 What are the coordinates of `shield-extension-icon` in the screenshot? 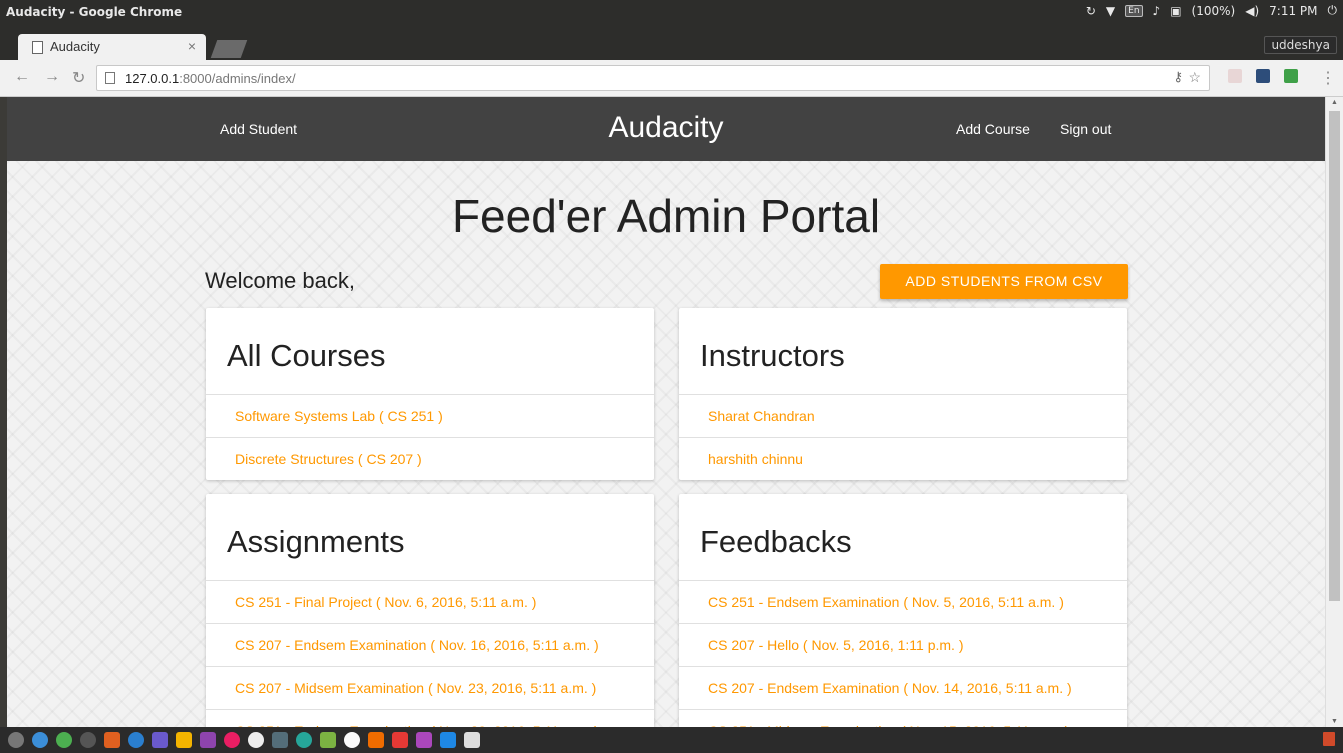 It's located at (1235, 76).